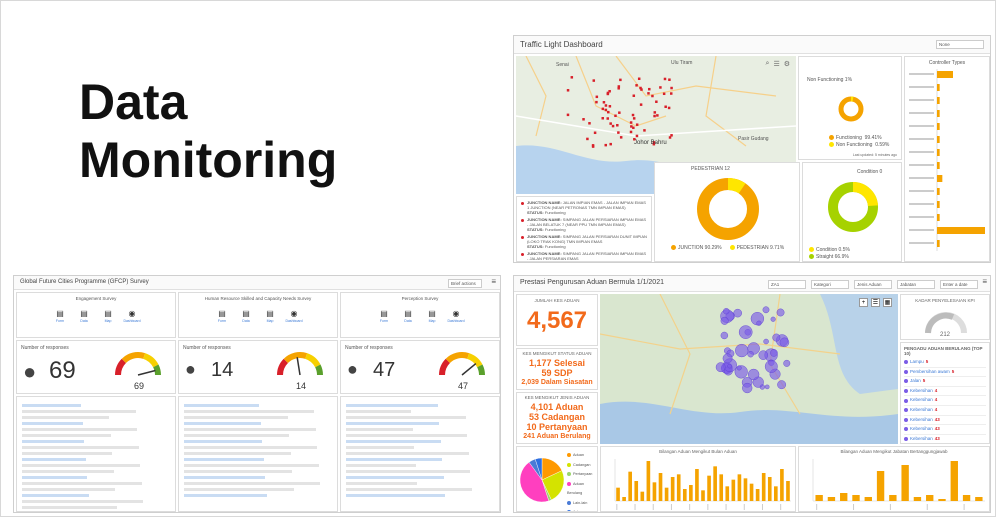 Image resolution: width=996 pixels, height=517 pixels. What do you see at coordinates (465, 283) in the screenshot?
I see `gfcp-select: Brief actions` at bounding box center [465, 283].